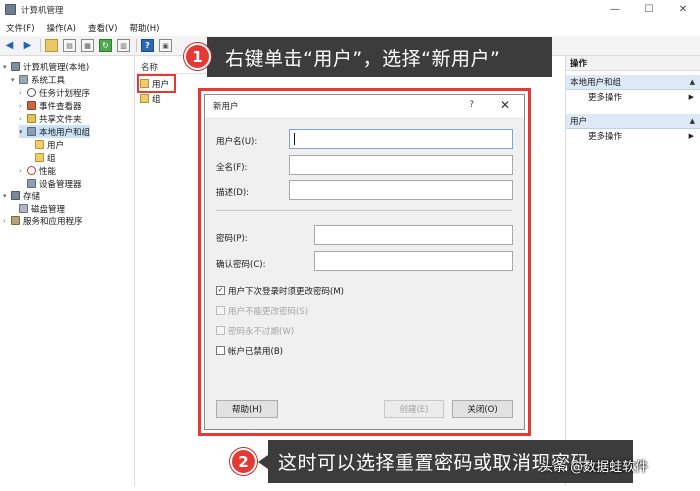 This screenshot has height=491, width=700. What do you see at coordinates (38, 79) in the screenshot?
I see `tree-system-tools: ▾ 系统工具` at bounding box center [38, 79].